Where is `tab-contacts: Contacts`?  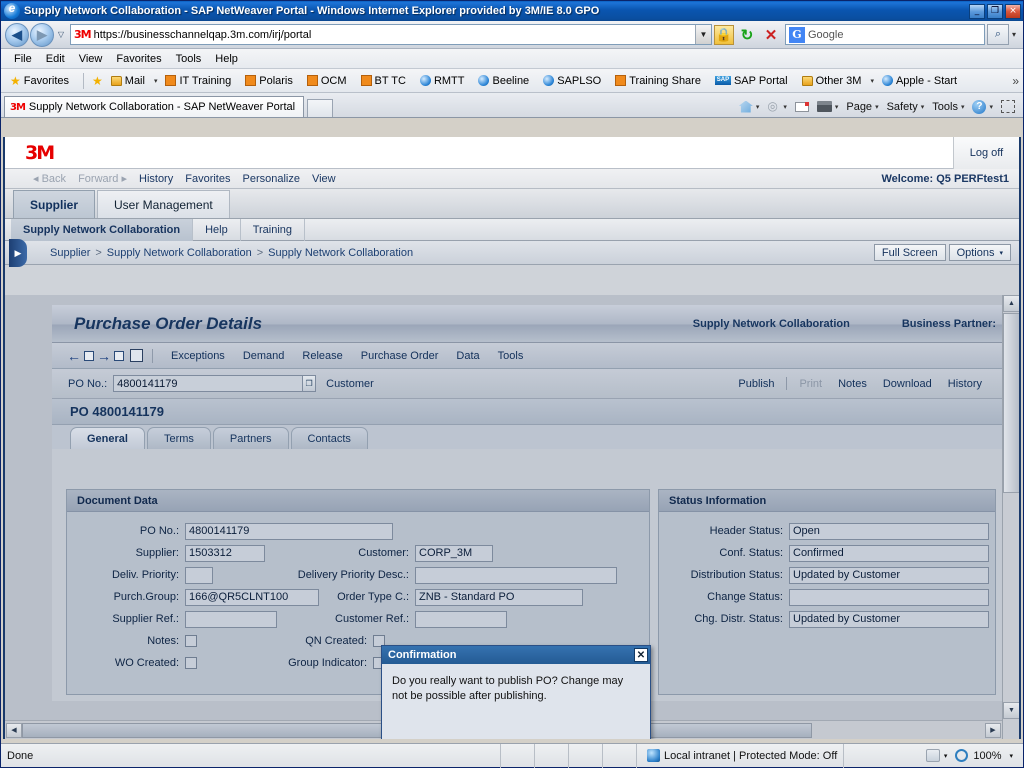 tab-contacts: Contacts is located at coordinates (329, 438).